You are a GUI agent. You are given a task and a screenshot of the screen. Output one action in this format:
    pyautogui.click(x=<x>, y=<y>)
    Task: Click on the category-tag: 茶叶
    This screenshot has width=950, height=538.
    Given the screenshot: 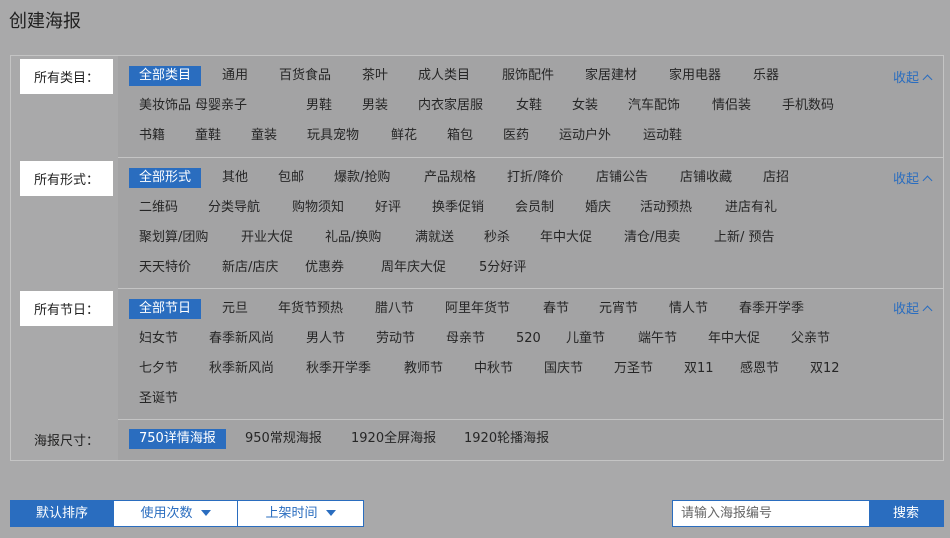 What is the action you would take?
    pyautogui.click(x=375, y=76)
    